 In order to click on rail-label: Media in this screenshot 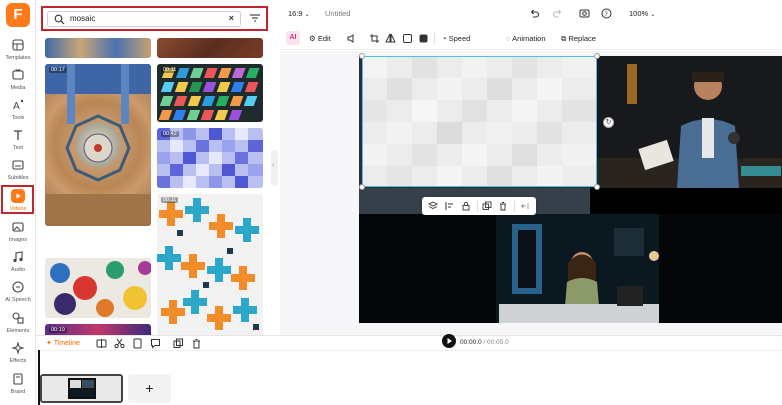, I will do `click(18, 88)`.